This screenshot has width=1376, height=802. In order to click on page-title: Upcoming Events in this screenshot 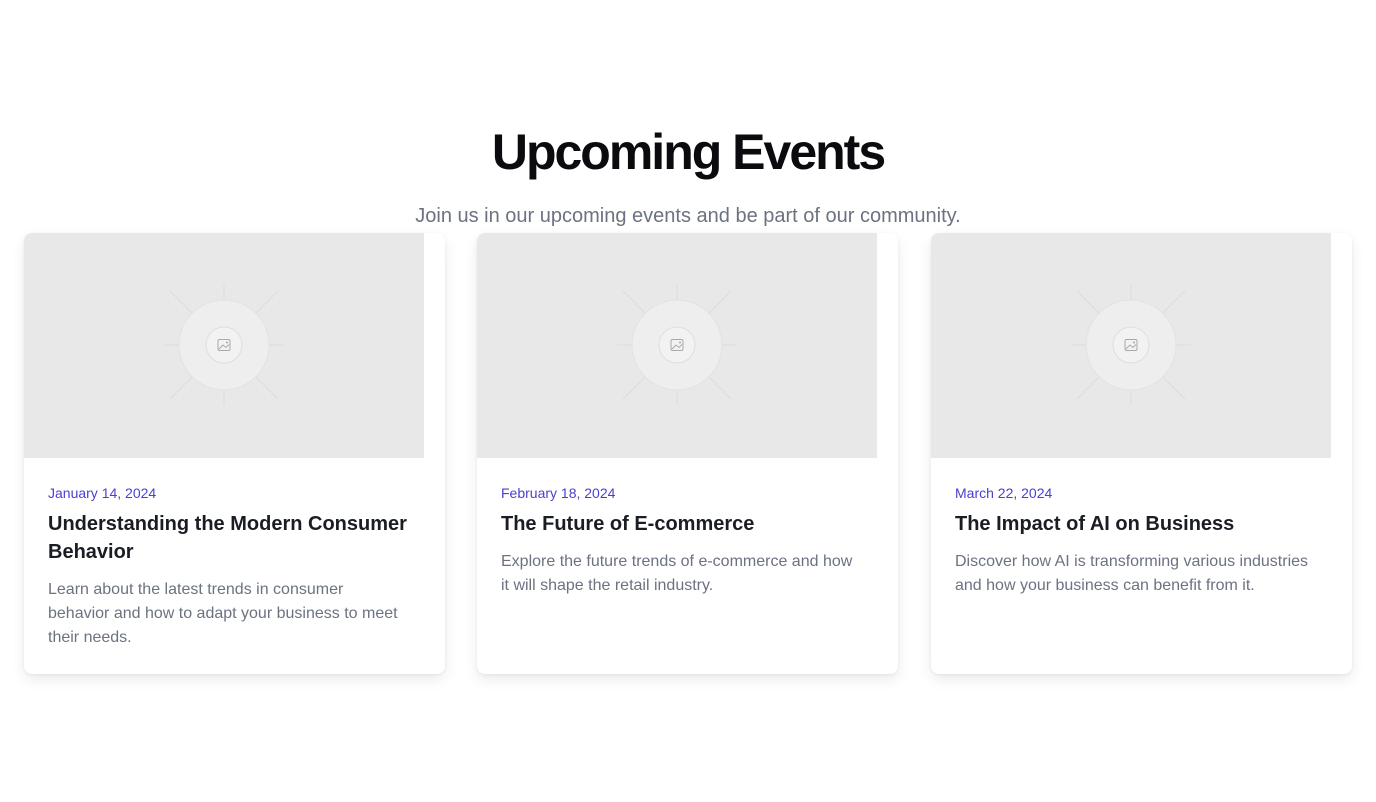, I will do `click(688, 152)`.